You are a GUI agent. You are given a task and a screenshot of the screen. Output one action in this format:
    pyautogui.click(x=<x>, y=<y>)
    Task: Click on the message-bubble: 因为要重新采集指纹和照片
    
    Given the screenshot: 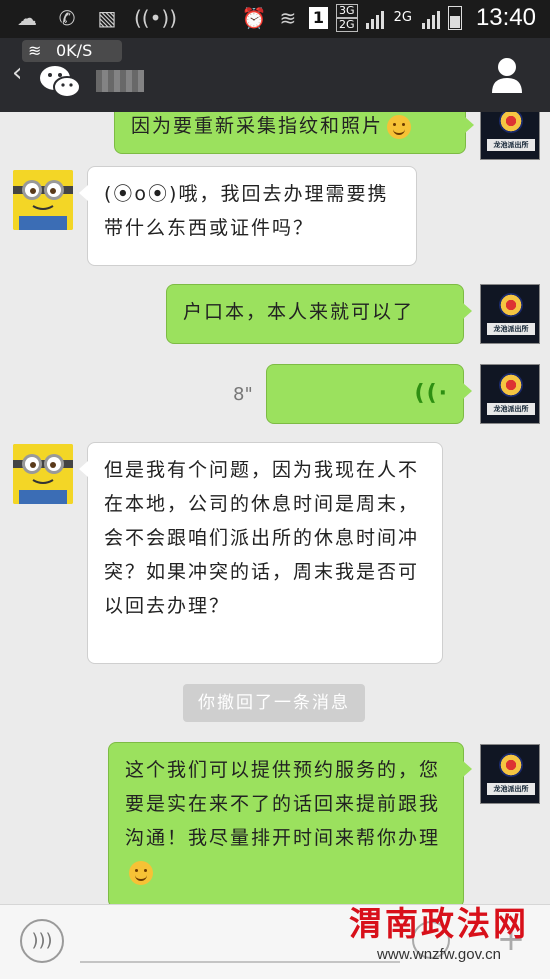 What is the action you would take?
    pyautogui.click(x=294, y=133)
    